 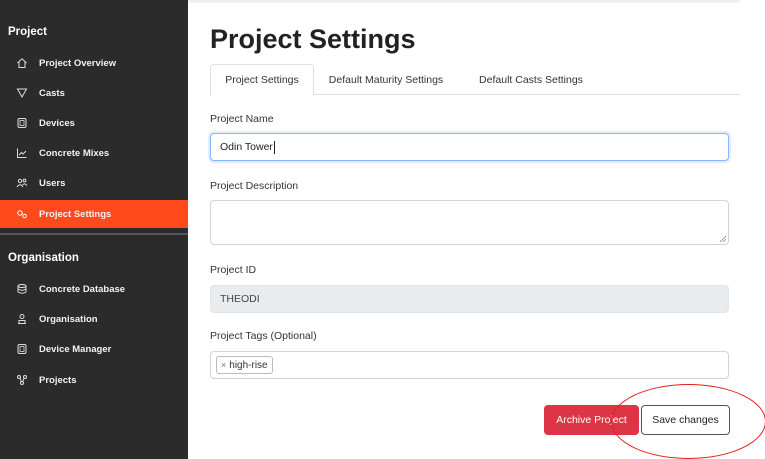 What do you see at coordinates (52, 183) in the screenshot?
I see `sidebar-item-label: Users` at bounding box center [52, 183].